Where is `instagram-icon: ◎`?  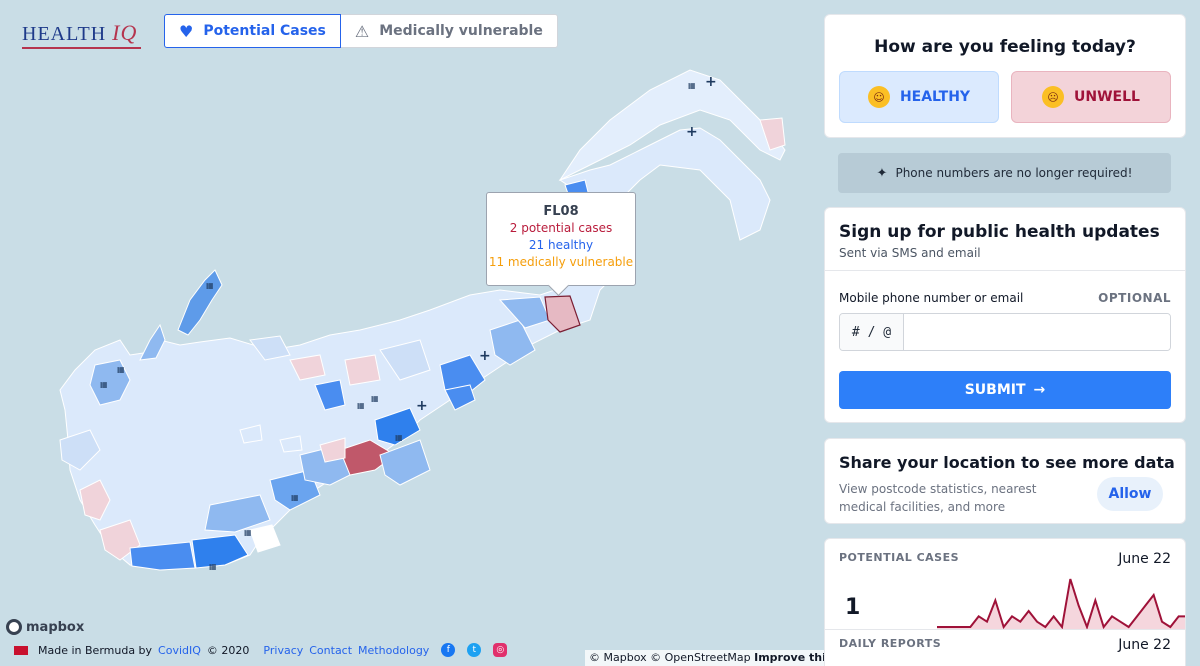 instagram-icon: ◎ is located at coordinates (500, 650).